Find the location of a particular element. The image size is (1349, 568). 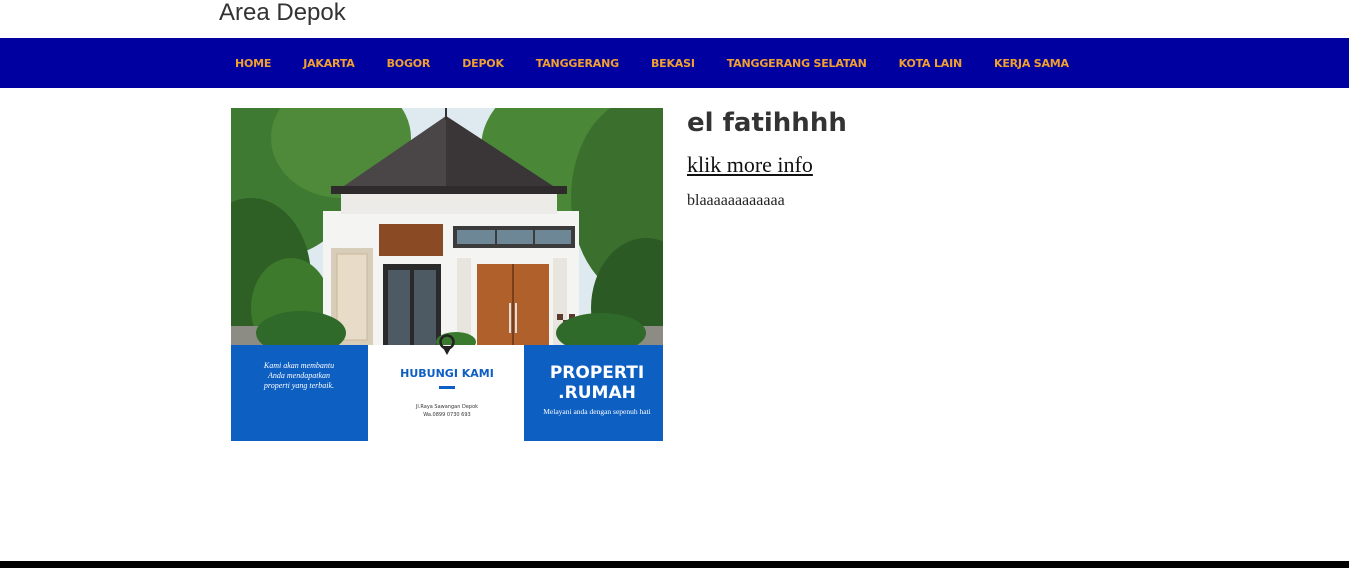

nav-item-bekasi: BEKASI is located at coordinates (673, 63).